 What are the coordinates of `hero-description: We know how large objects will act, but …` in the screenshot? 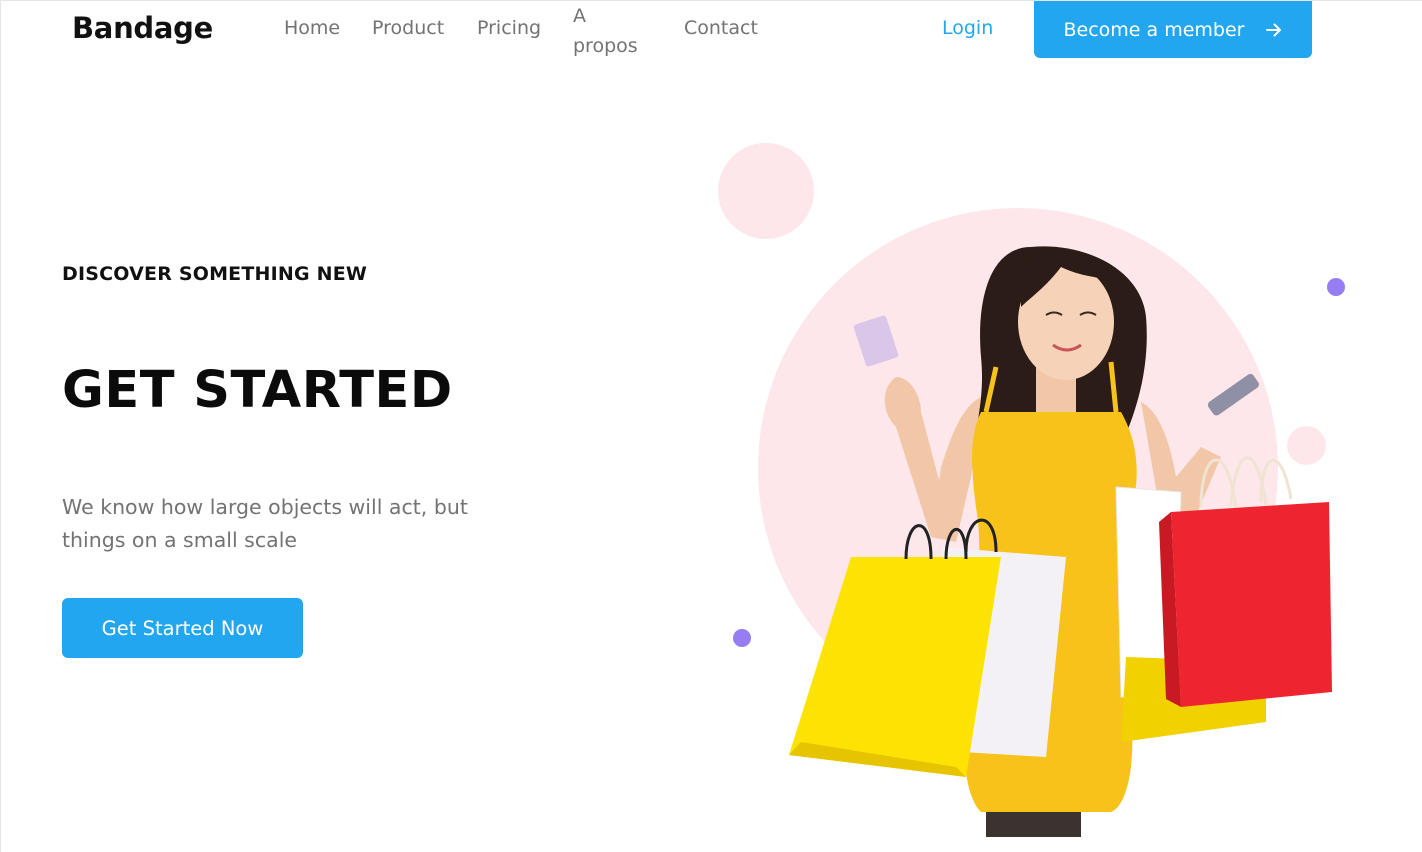 It's located at (265, 523).